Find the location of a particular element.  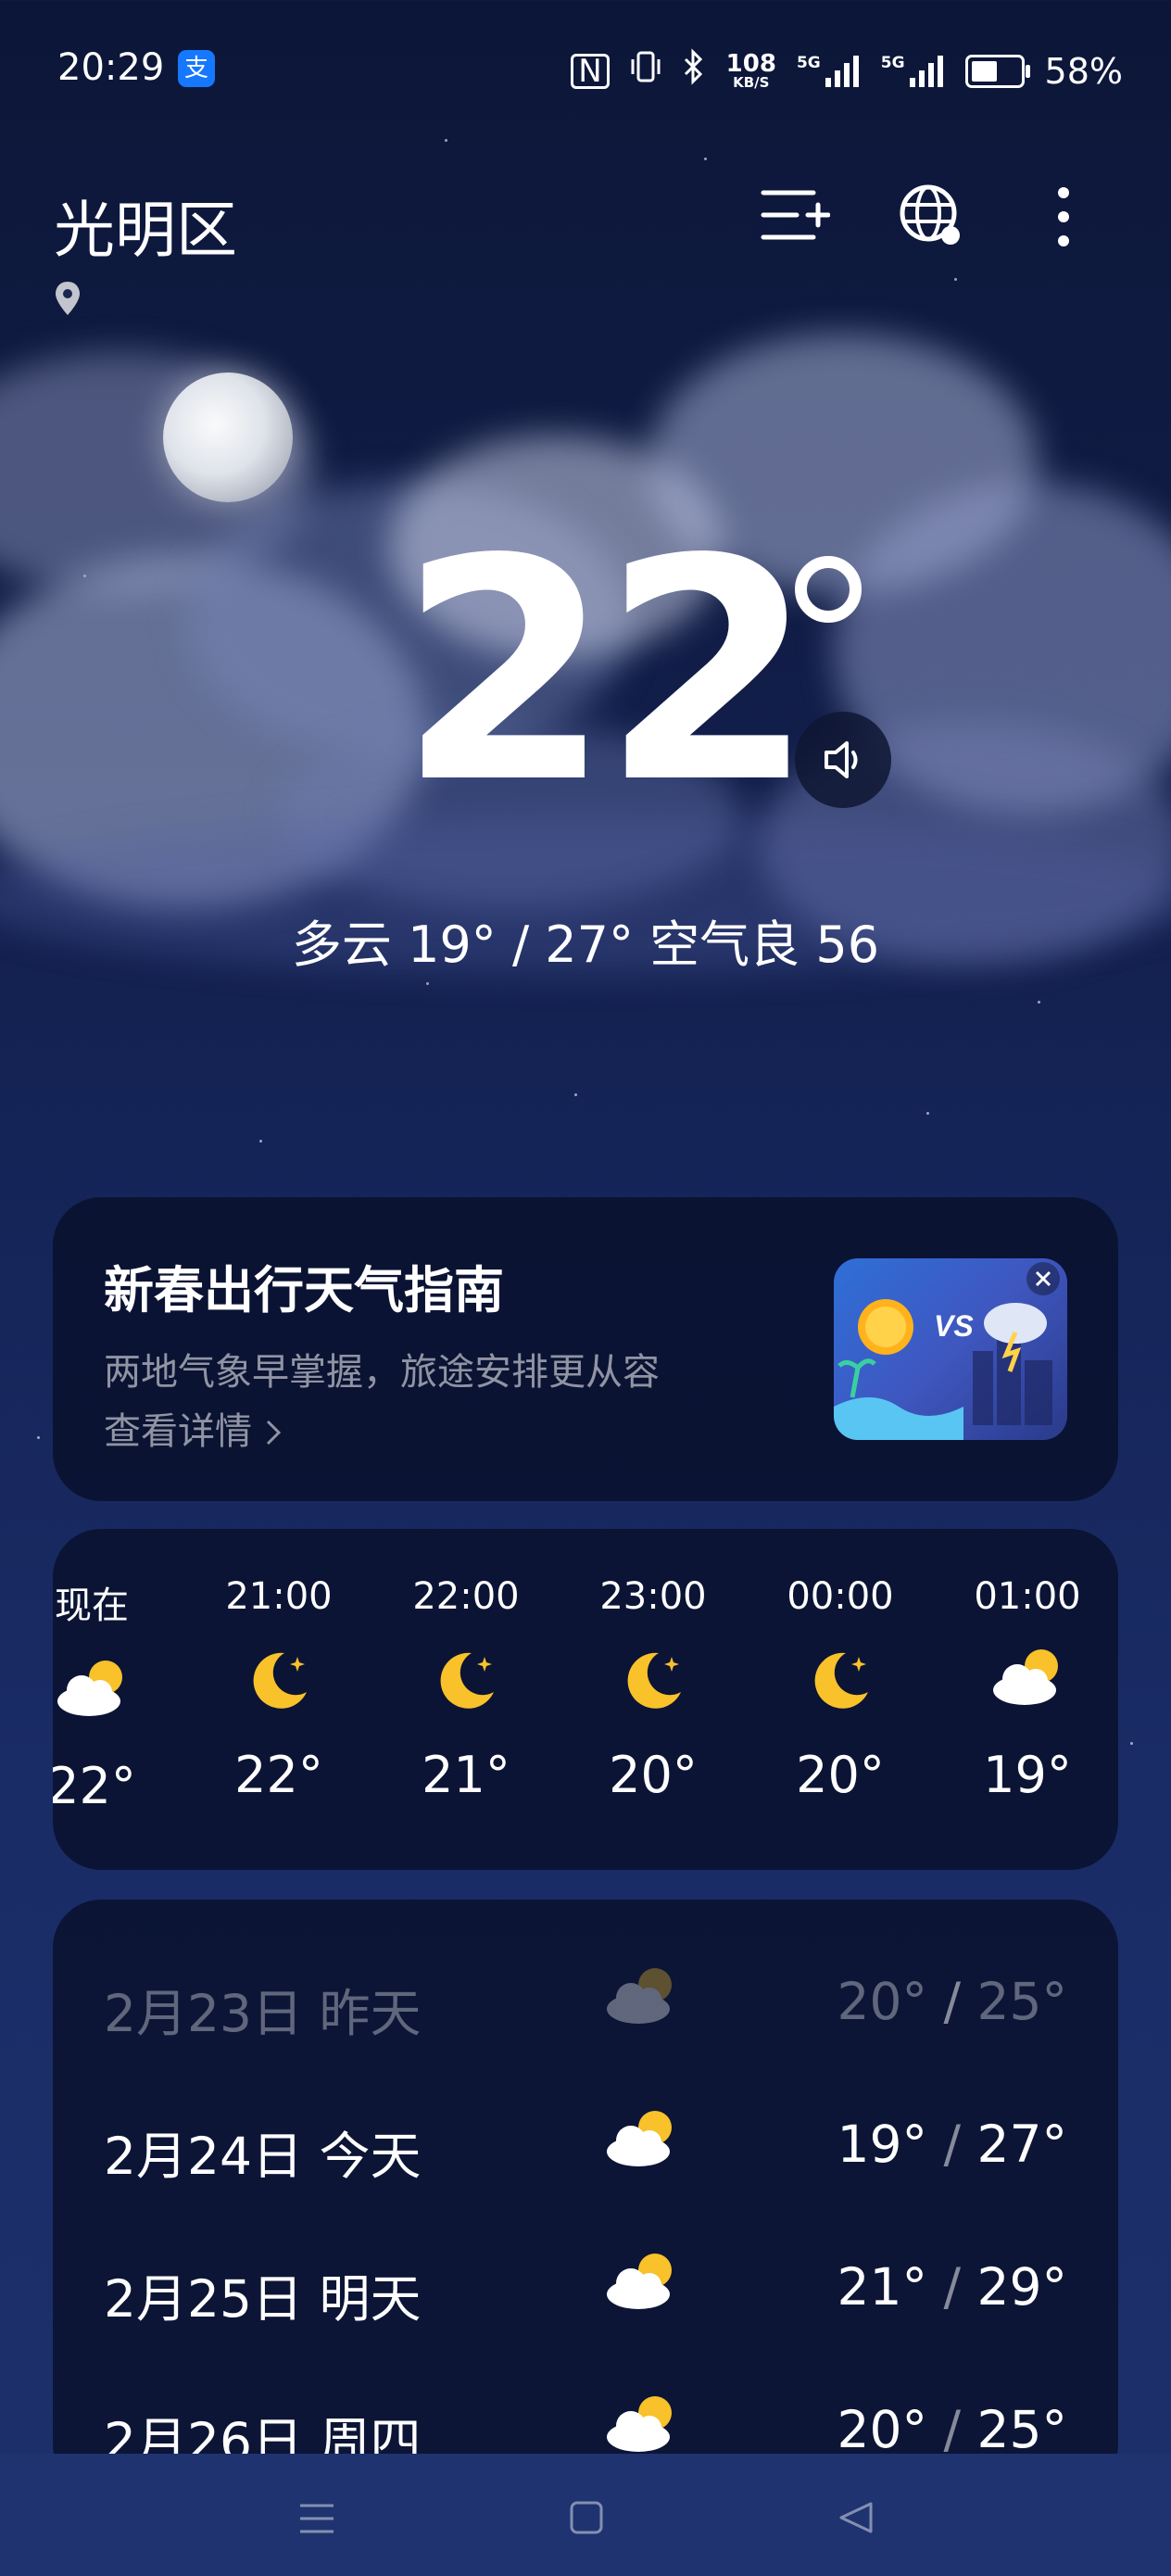

hourly-time: 现在 is located at coordinates (92, 1606).